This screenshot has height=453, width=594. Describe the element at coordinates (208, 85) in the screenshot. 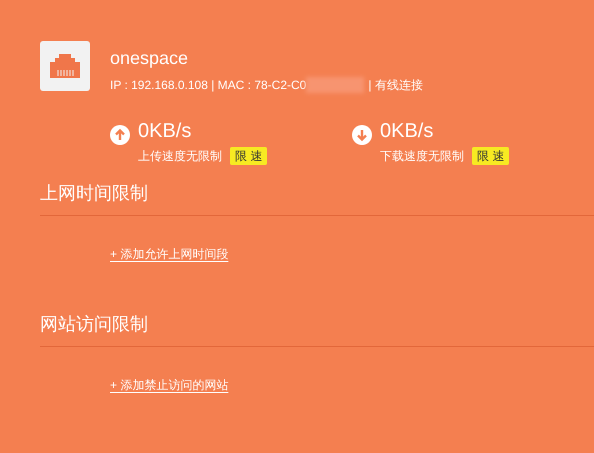

I see `device-info: IP : 192.168.0.108 | MAC : 78-C2-C0` at that location.